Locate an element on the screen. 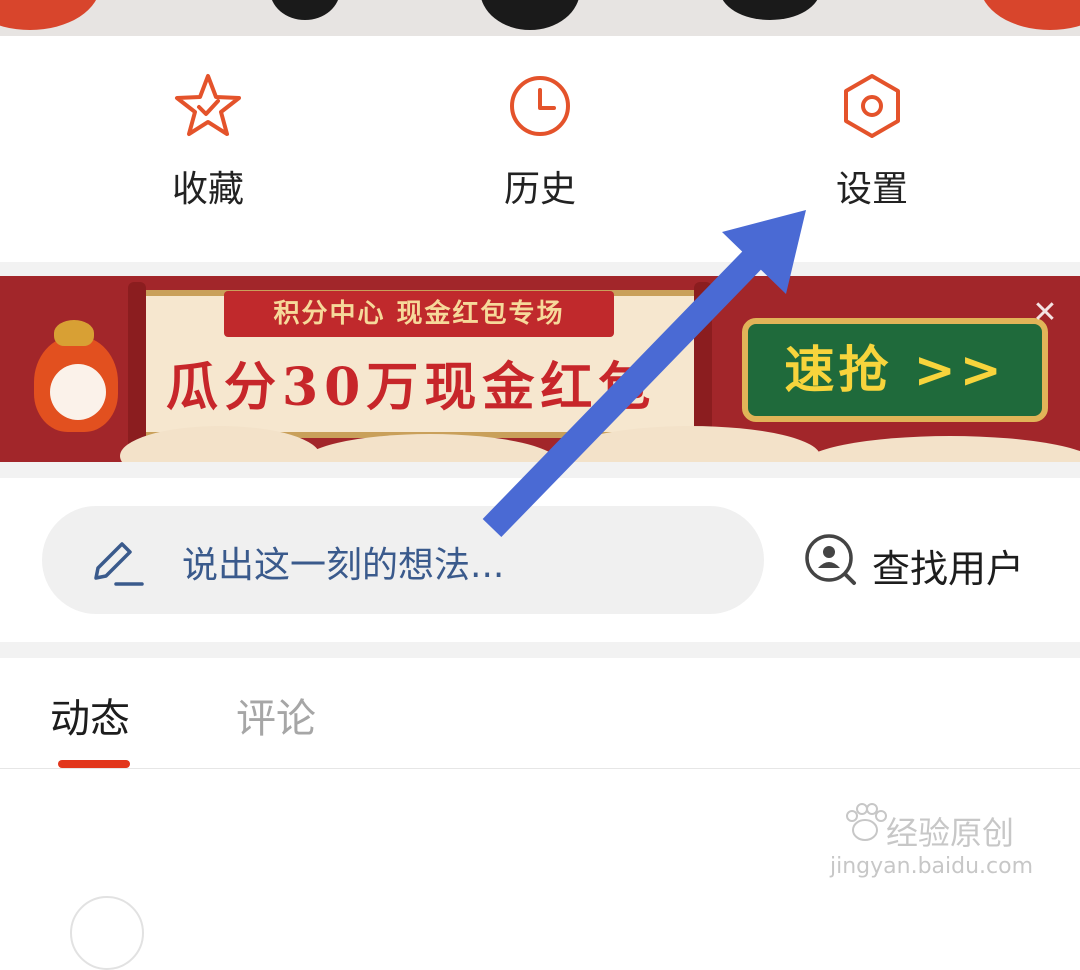  favorites-label: 收藏 is located at coordinates (207, 189).